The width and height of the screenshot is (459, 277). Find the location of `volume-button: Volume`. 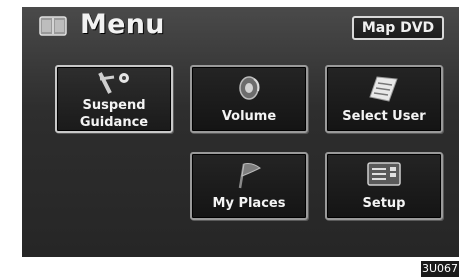

volume-button: Volume is located at coordinates (249, 99).